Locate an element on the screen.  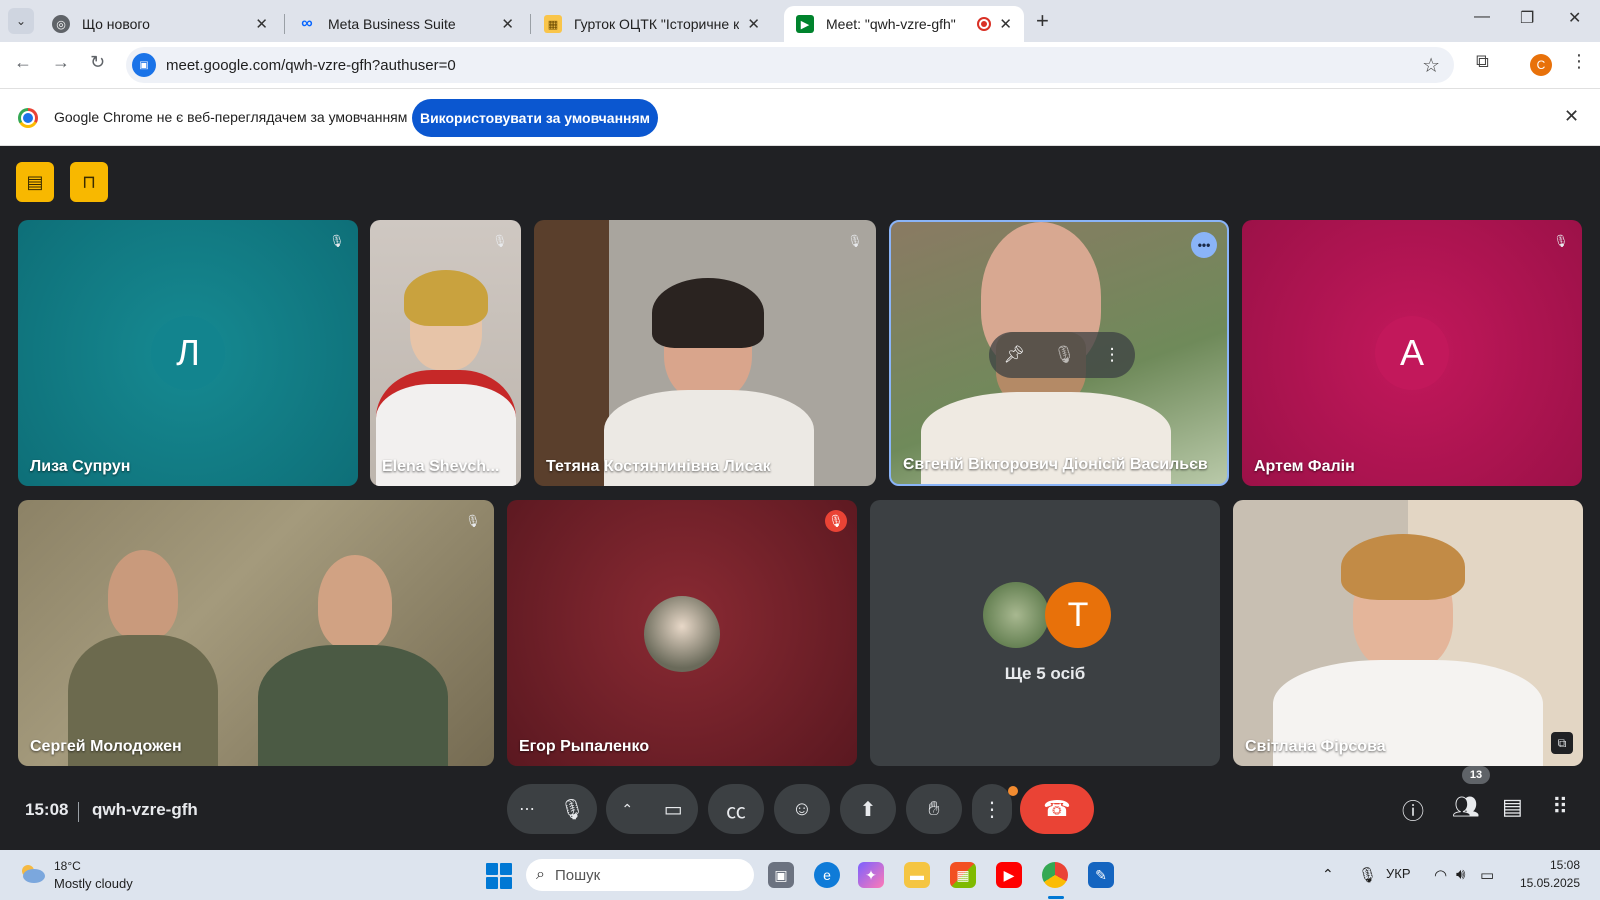
speaking-indicator-icon: ••• is located at coordinates (1204, 245).